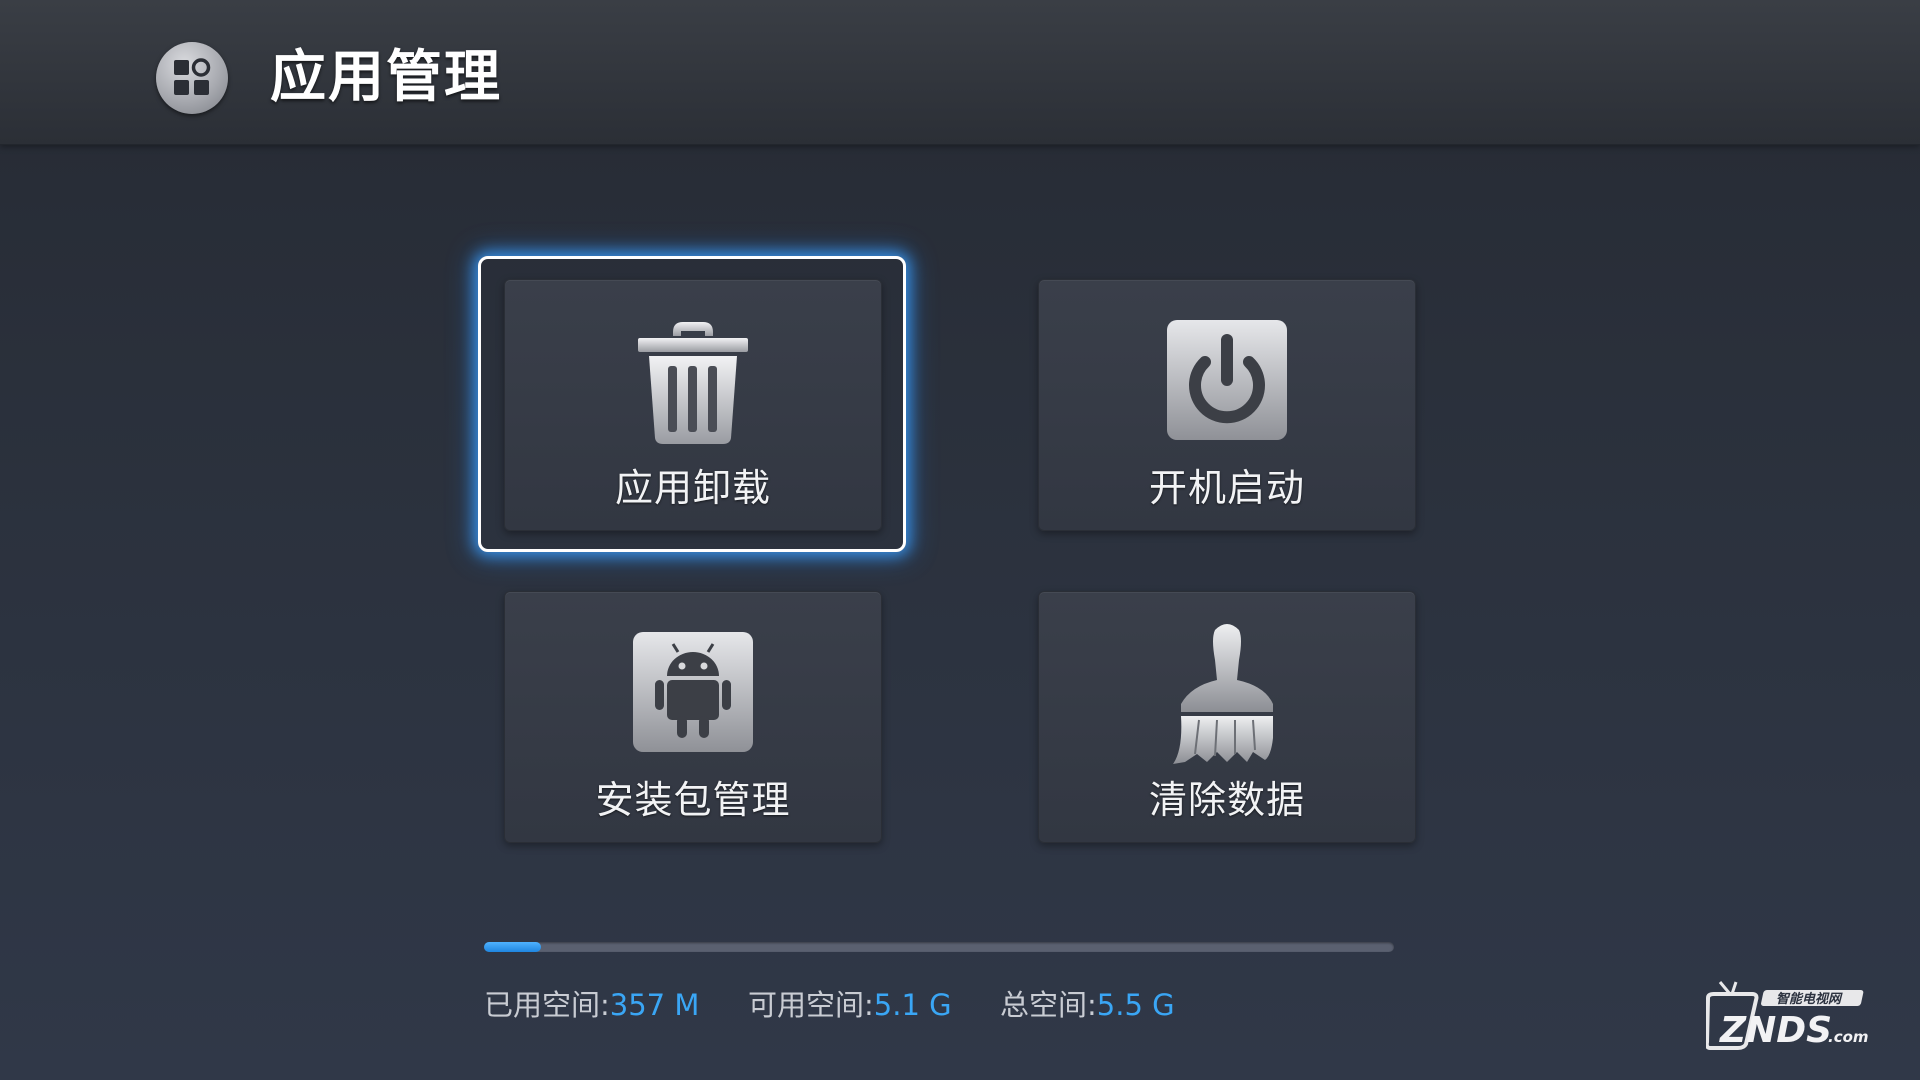 This screenshot has width=1920, height=1080. Describe the element at coordinates (192, 78) in the screenshot. I see `app-grid-icon` at that location.